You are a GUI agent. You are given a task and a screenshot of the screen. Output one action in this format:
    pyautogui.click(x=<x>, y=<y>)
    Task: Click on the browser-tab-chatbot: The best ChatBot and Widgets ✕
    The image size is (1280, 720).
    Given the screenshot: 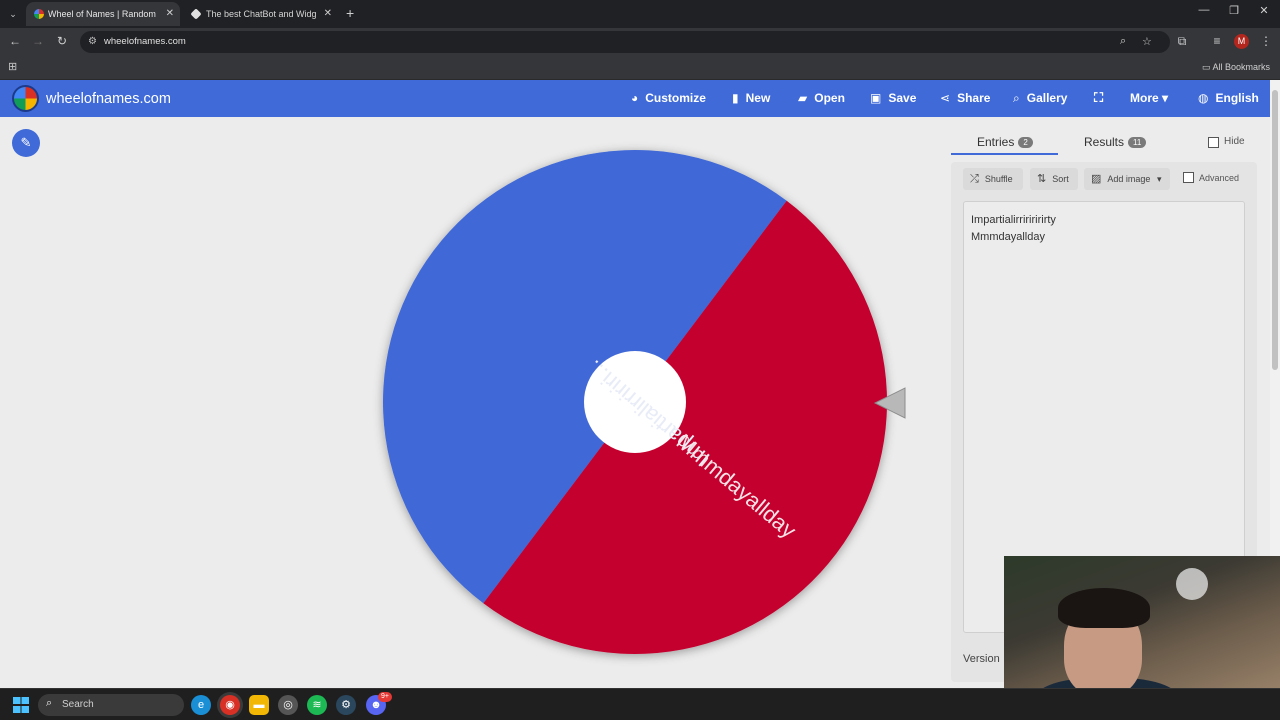 What is the action you would take?
    pyautogui.click(x=261, y=14)
    